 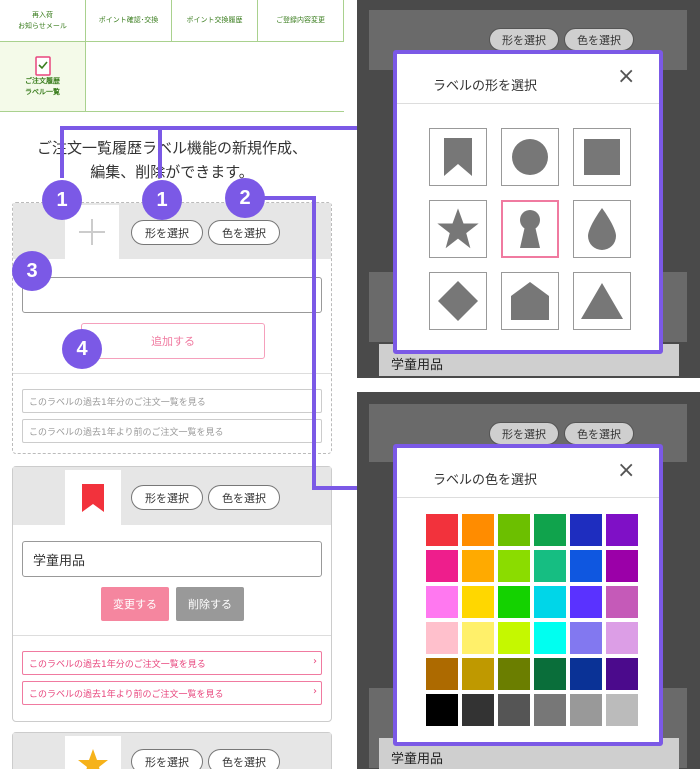 I want to click on triangle-icon, so click(x=602, y=301).